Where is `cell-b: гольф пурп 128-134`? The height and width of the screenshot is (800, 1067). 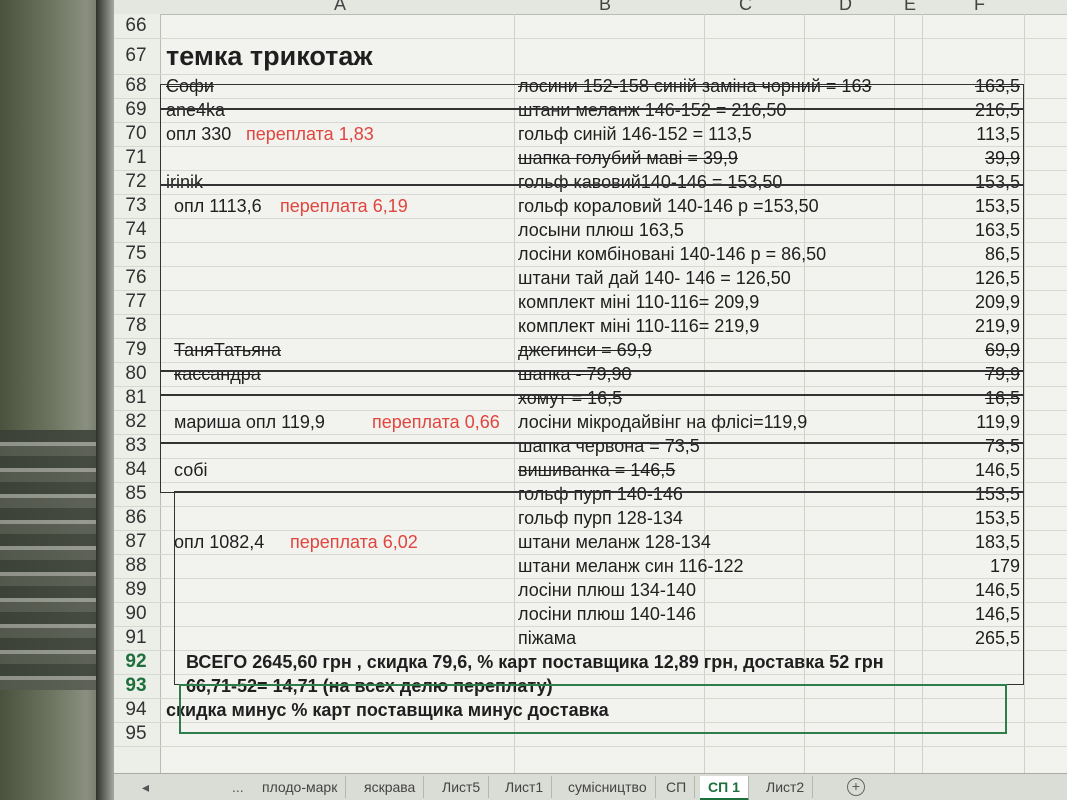
cell-b: гольф пурп 128-134 is located at coordinates (600, 518).